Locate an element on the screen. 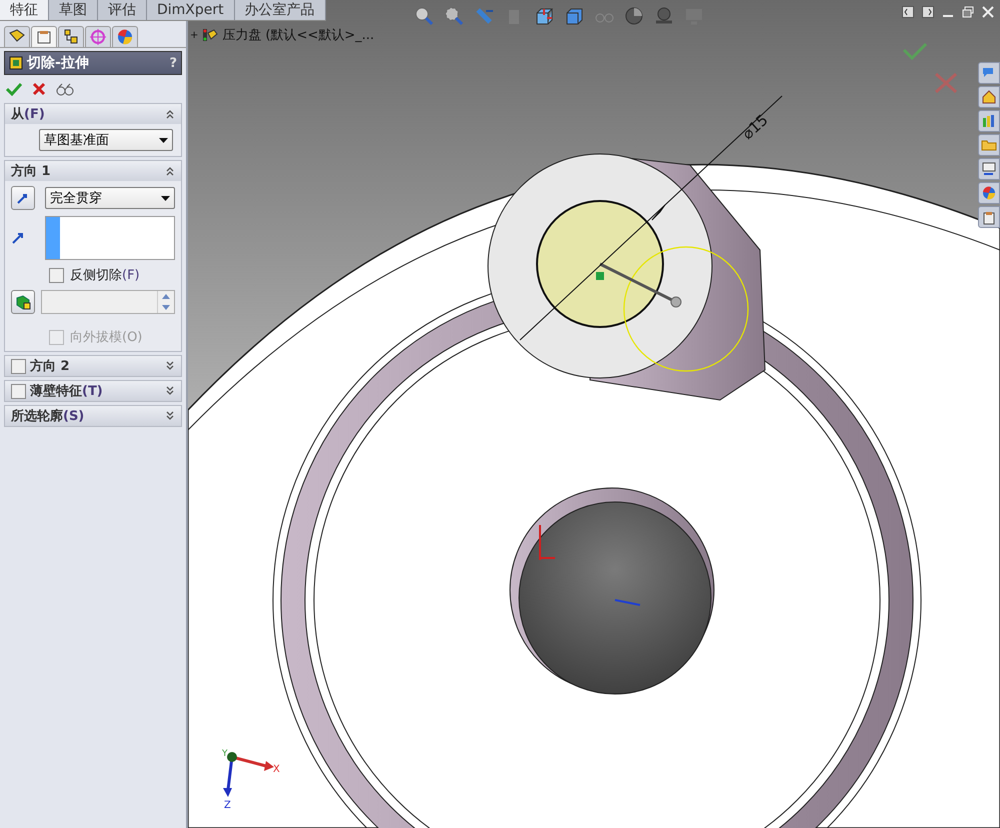  display-tab-icon is located at coordinates (125, 37).